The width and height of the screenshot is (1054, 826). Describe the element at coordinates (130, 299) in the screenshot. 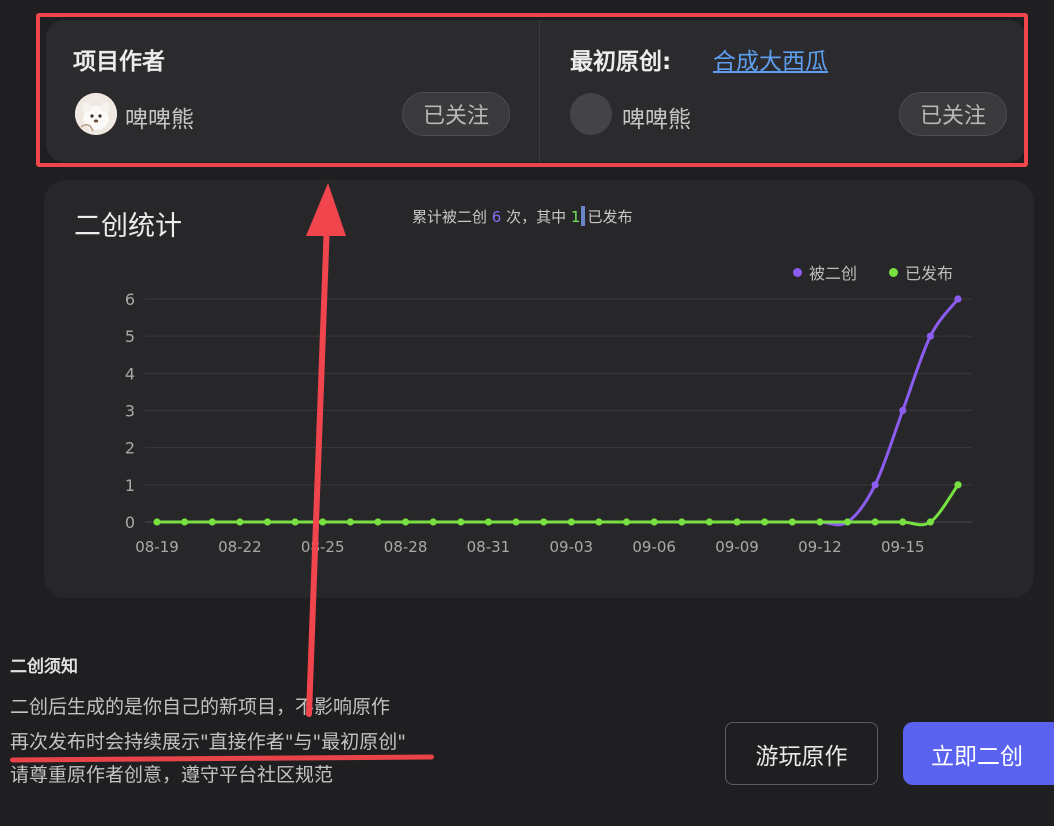

I see `y-tick-label: 6` at that location.